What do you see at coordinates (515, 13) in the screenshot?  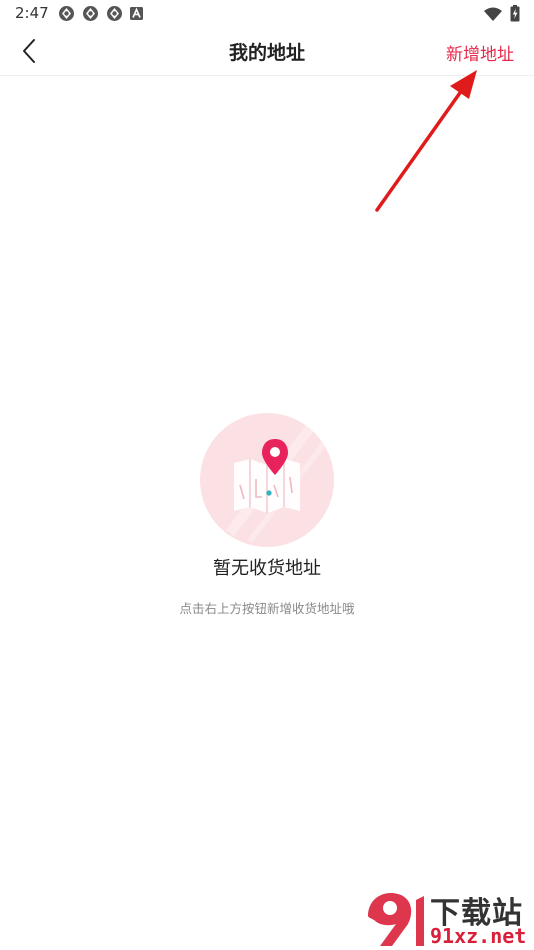 I see `battery-charging-icon` at bounding box center [515, 13].